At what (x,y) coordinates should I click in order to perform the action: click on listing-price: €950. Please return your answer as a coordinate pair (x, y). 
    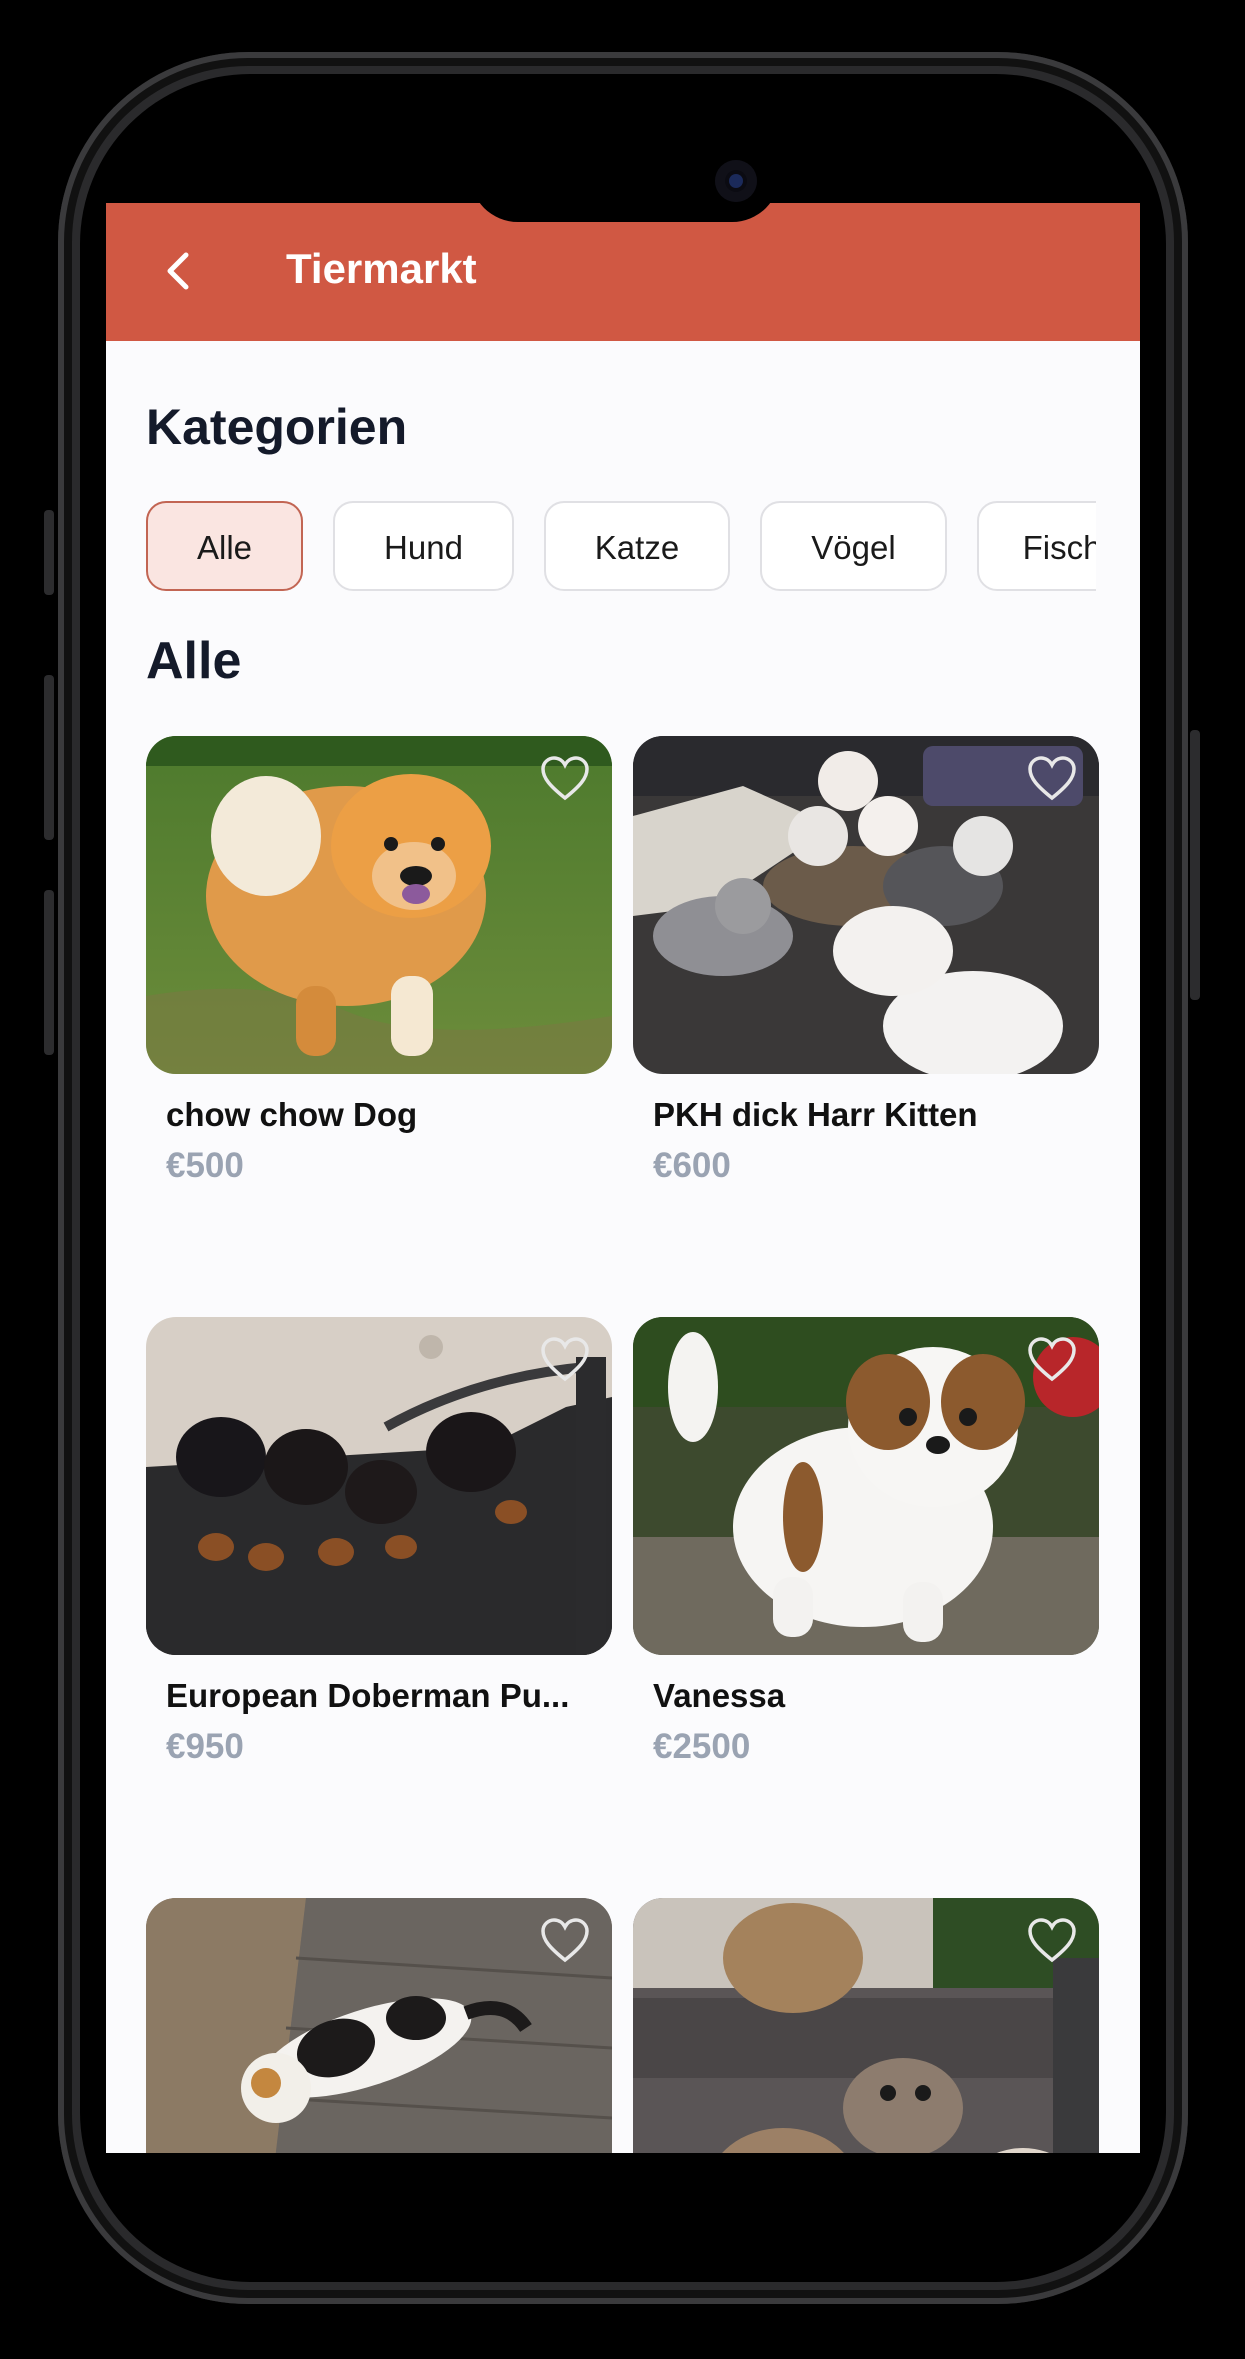
    Looking at the image, I should click on (205, 1746).